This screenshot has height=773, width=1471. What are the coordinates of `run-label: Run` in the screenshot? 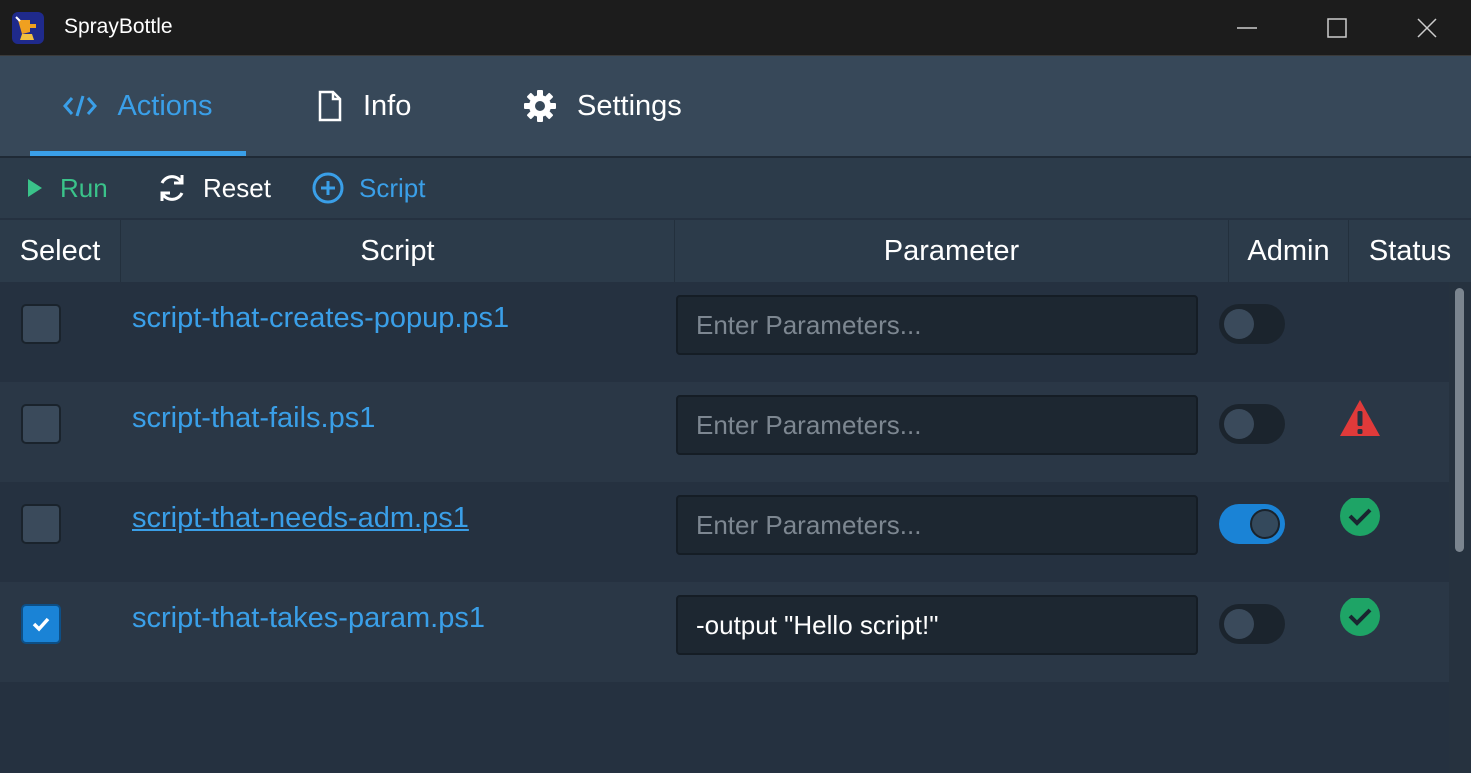 It's located at (84, 187).